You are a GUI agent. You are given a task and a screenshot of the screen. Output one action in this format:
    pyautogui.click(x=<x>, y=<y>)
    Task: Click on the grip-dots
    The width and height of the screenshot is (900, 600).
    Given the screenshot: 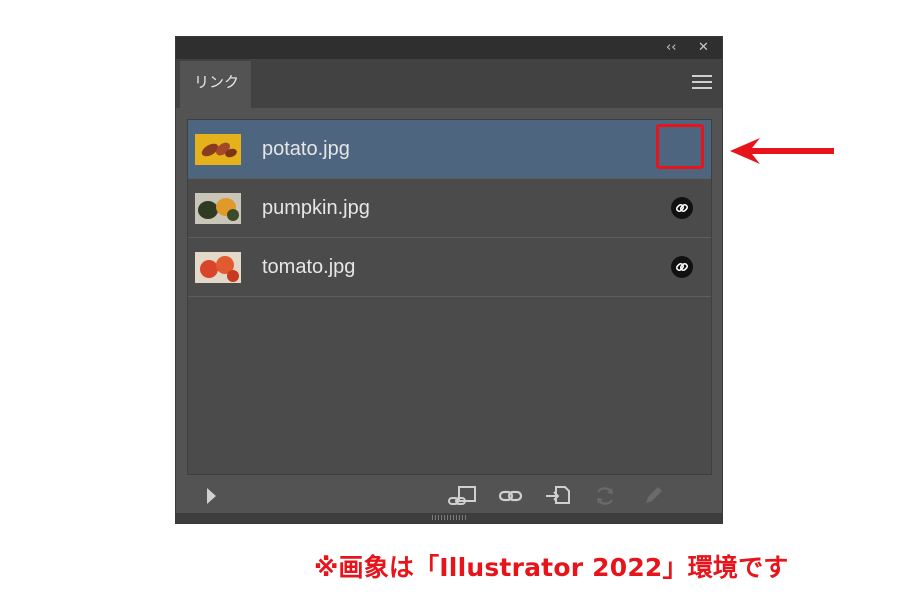 What is the action you would take?
    pyautogui.click(x=449, y=517)
    